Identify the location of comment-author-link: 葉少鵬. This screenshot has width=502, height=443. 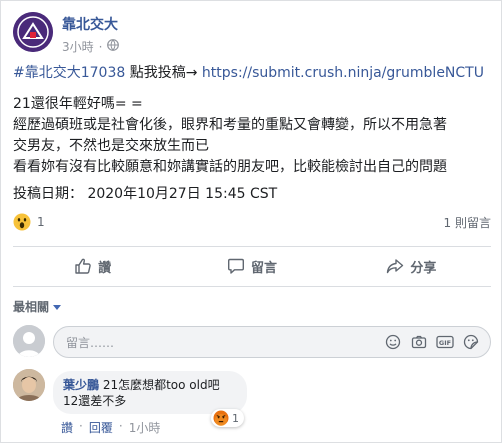
(81, 385).